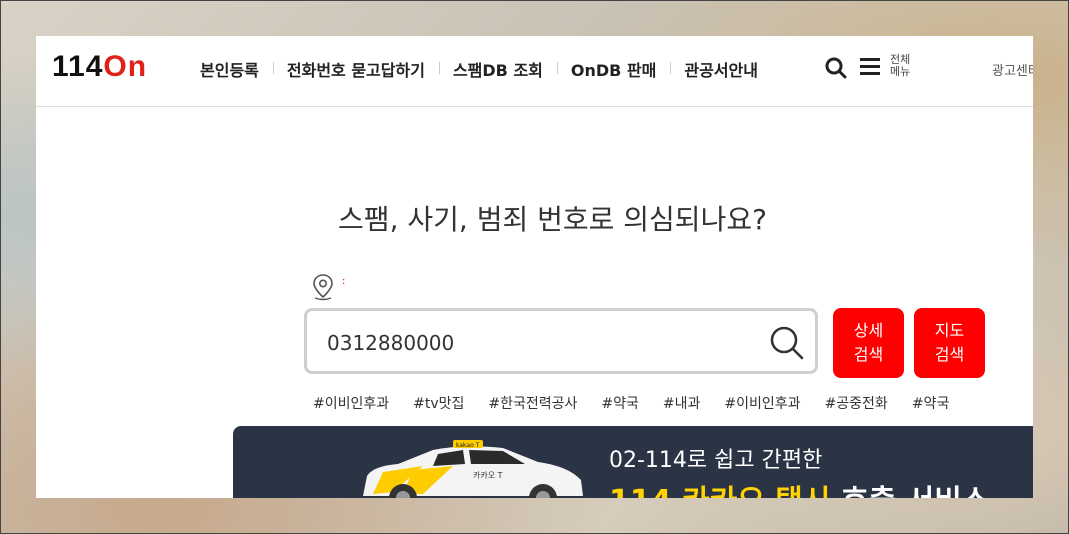  I want to click on tag-link: #tv맛집, so click(438, 403).